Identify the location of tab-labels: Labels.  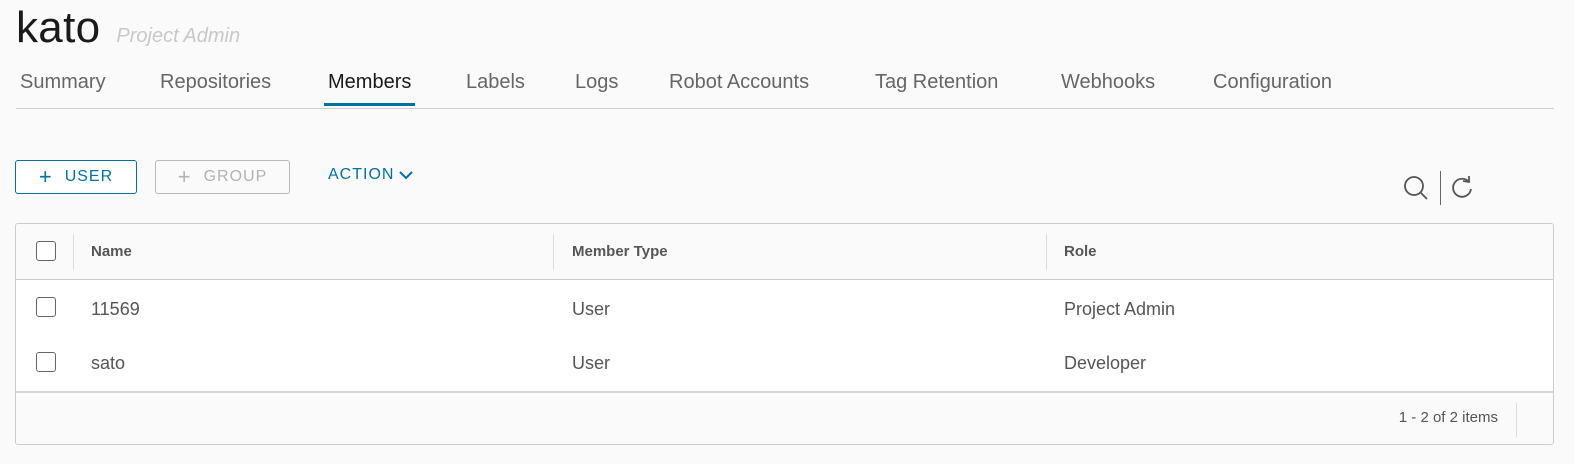
(495, 88).